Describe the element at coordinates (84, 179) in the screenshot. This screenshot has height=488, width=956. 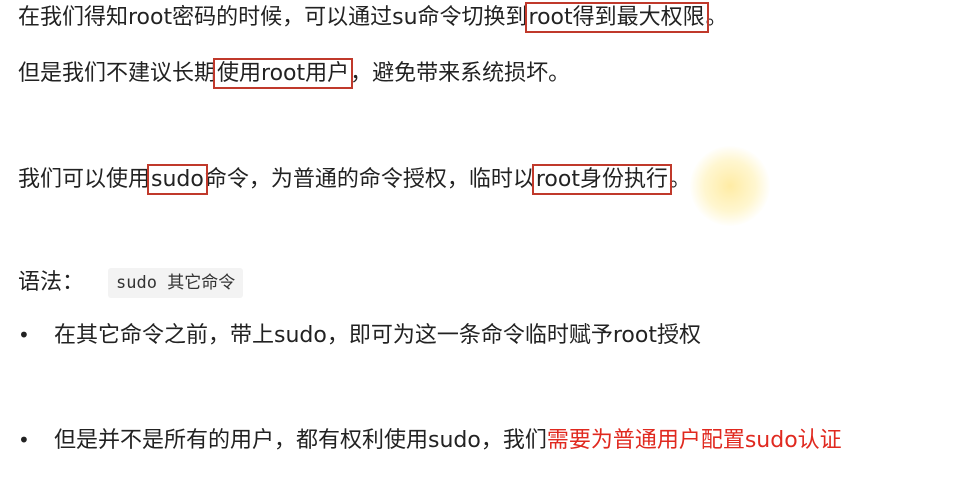
I see `text-we-can-use: 我们可以使用` at that location.